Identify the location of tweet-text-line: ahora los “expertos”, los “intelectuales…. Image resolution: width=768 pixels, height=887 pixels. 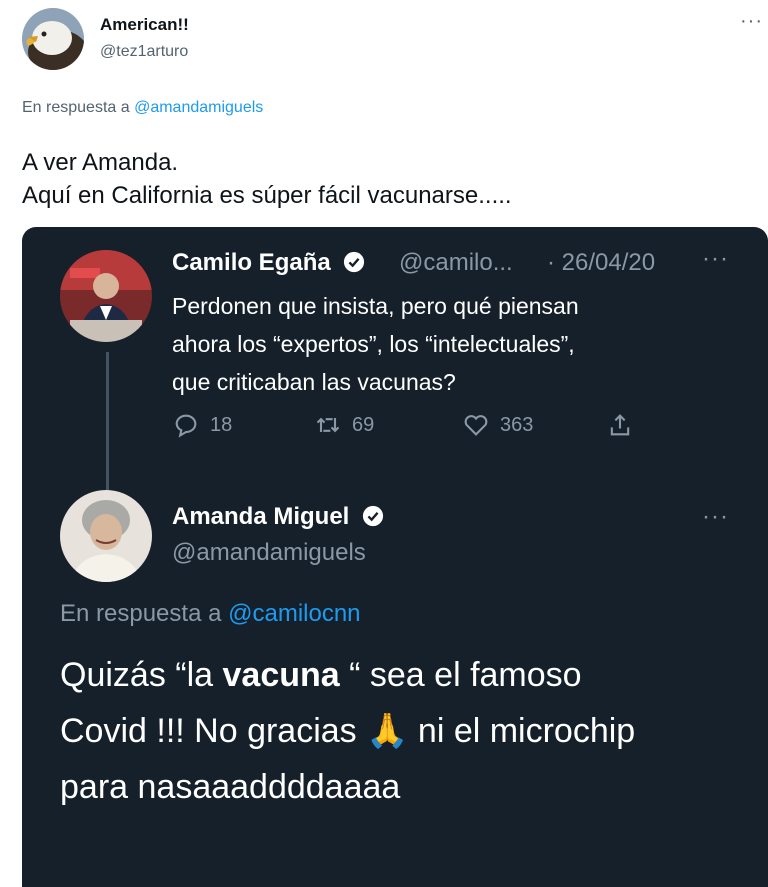
(373, 344).